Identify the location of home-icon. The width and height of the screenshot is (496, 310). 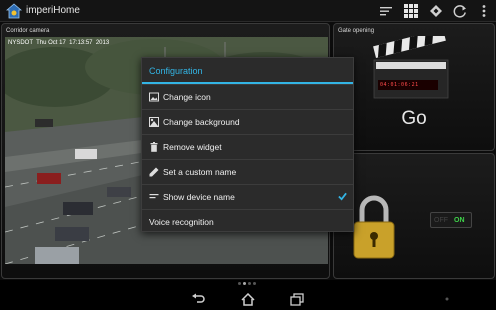
(248, 299).